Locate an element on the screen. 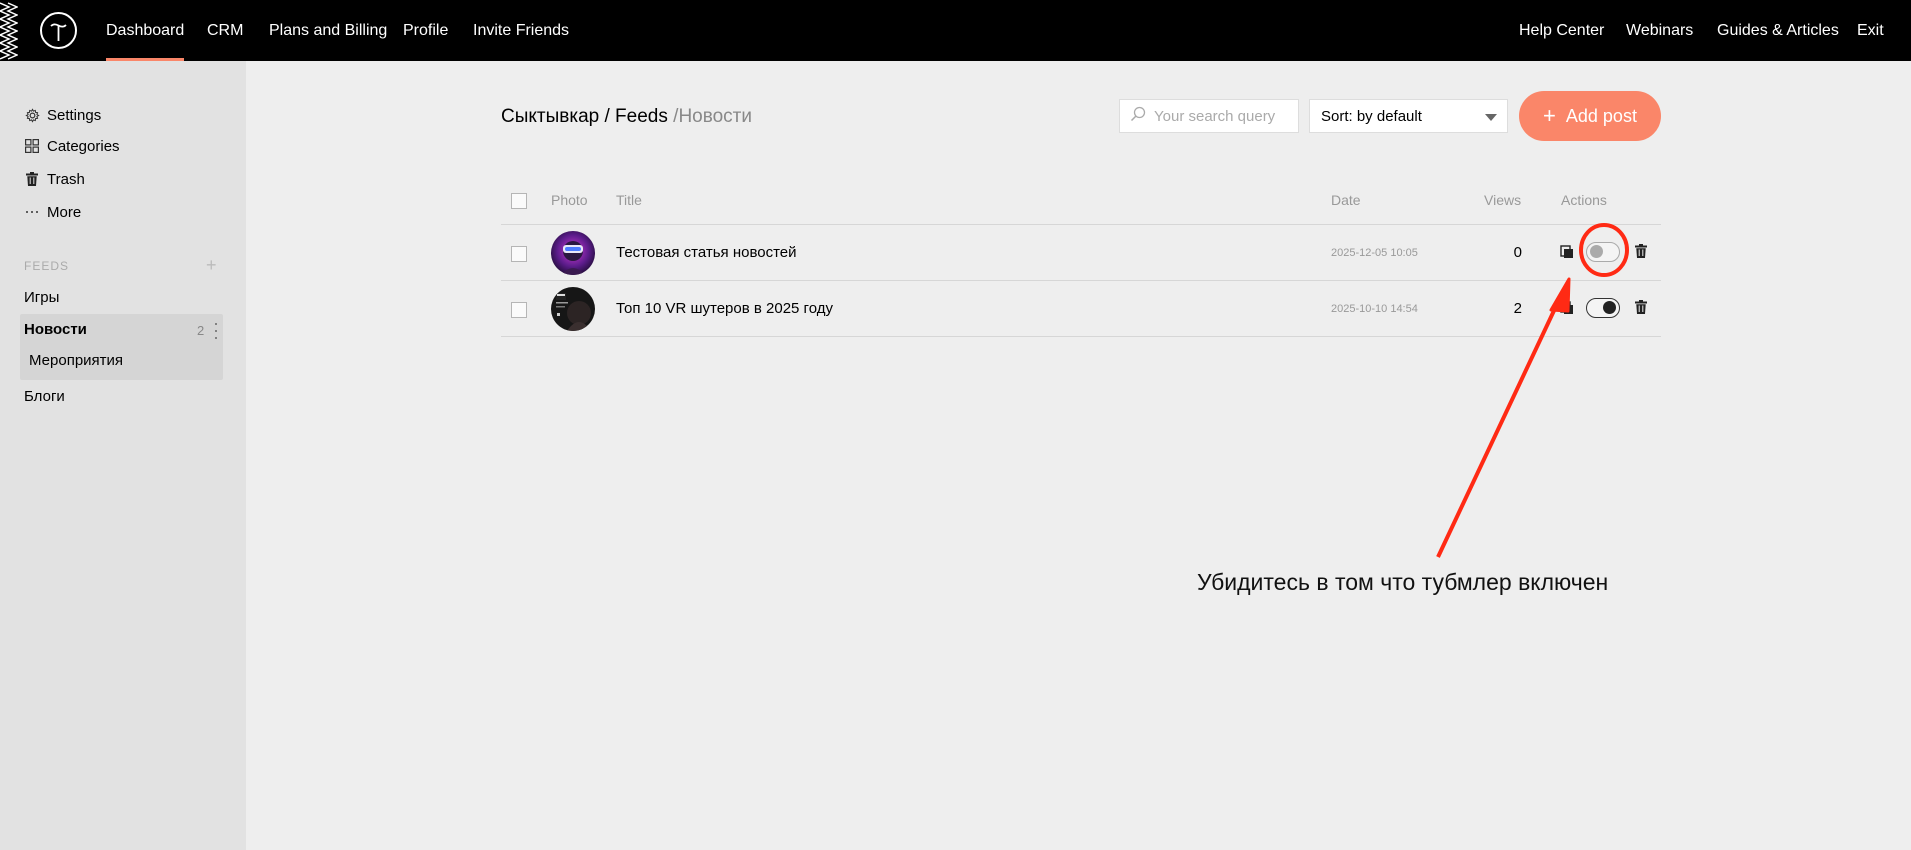 This screenshot has height=850, width=1911. nav-exit: Exit is located at coordinates (1870, 30).